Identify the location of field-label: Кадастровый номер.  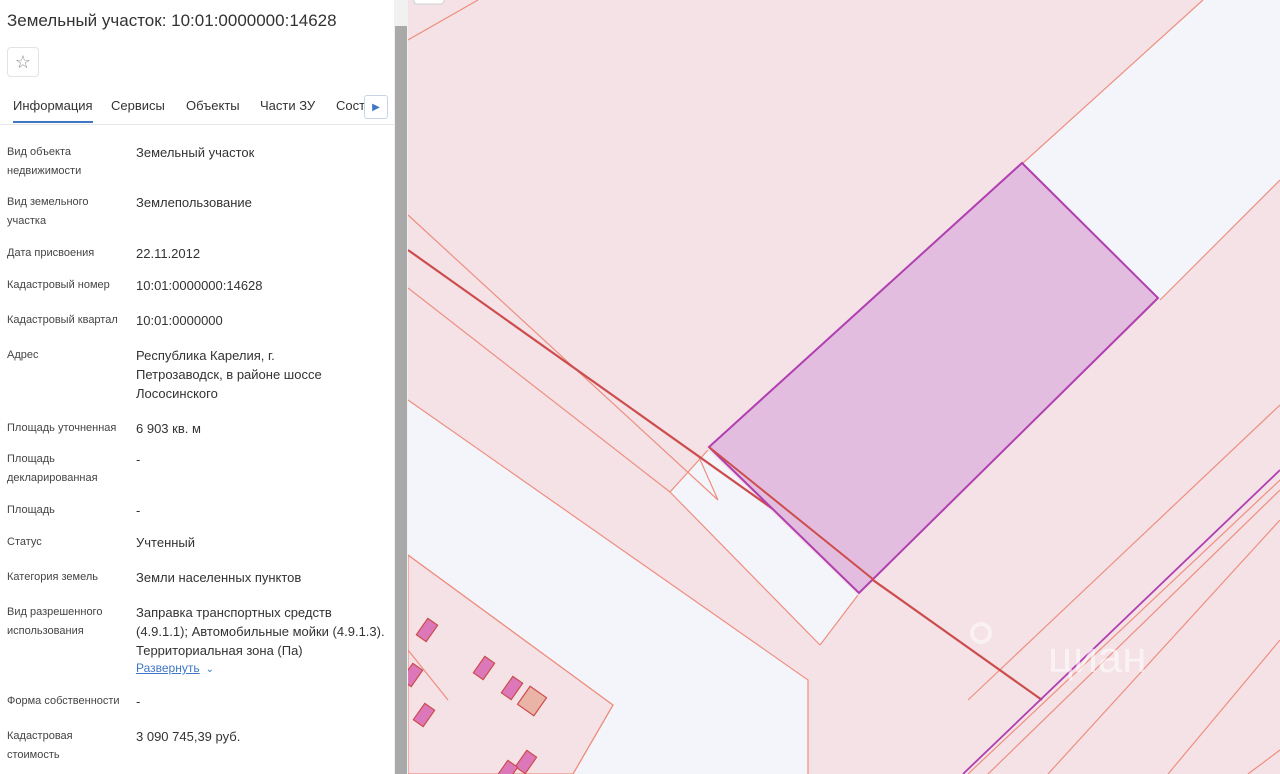
(58, 285).